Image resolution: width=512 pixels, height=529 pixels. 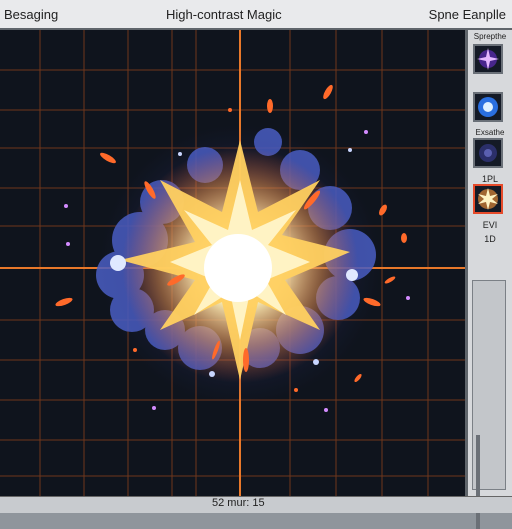 I want to click on title-left-text: Besaging, so click(x=31, y=14).